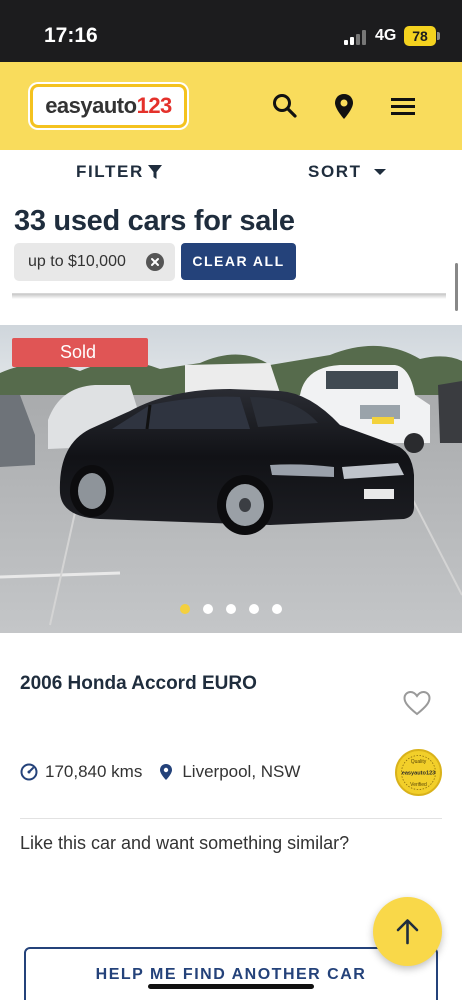 The height and width of the screenshot is (1000, 462). I want to click on price-filter-chip: up to $10,000, so click(94, 262).